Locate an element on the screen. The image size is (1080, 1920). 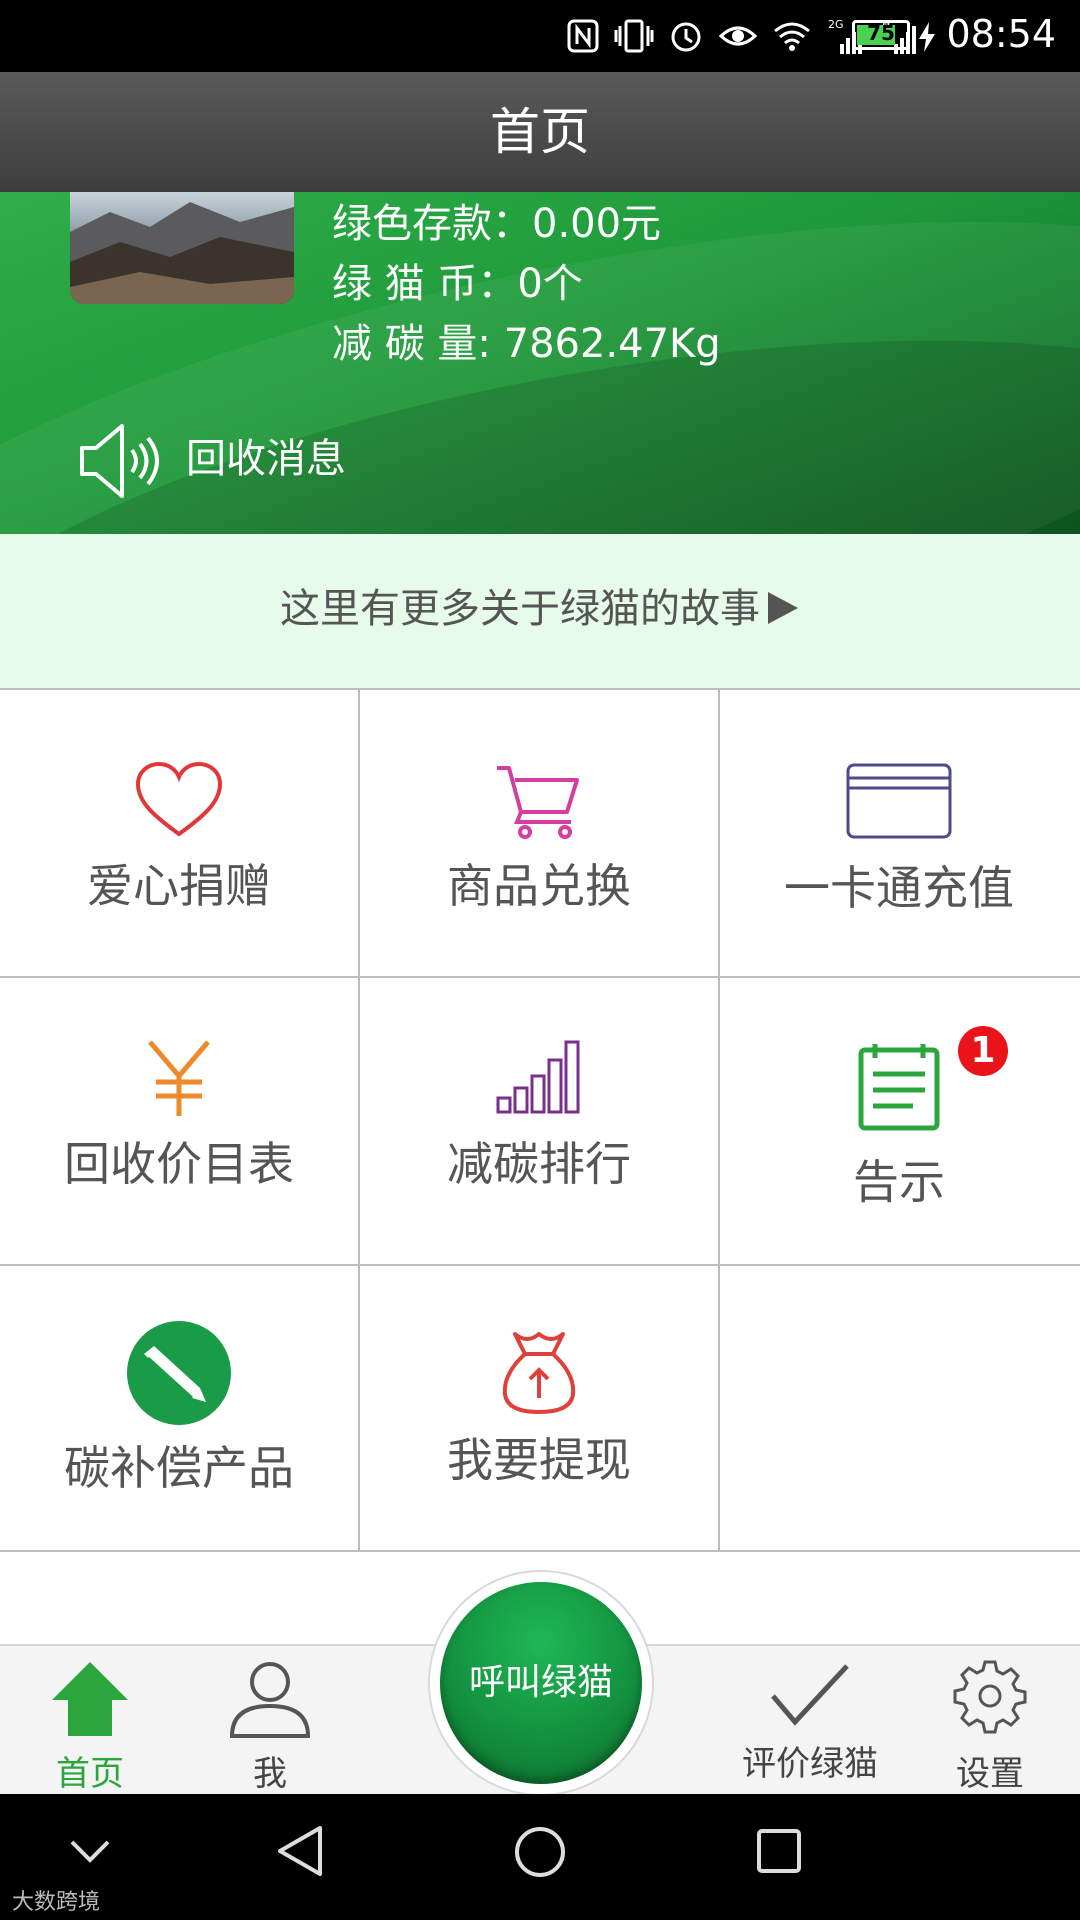
donate-label: 爱心捐赠 is located at coordinates (179, 886).